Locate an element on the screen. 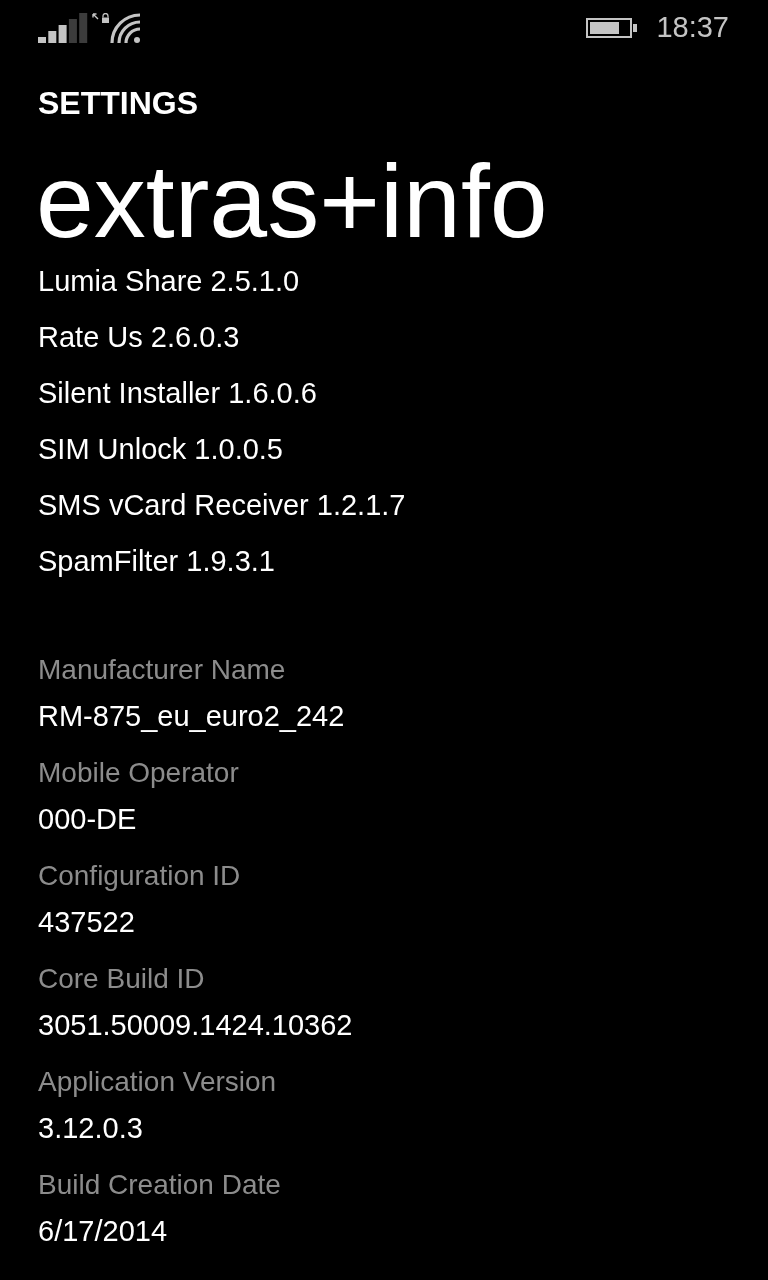  battery-icon is located at coordinates (612, 27).